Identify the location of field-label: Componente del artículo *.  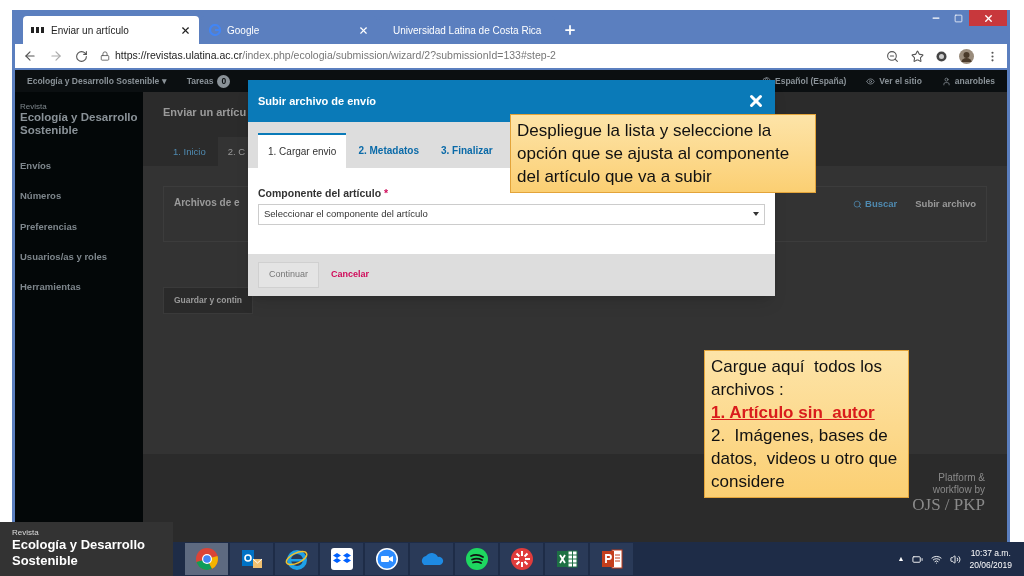
(324, 193).